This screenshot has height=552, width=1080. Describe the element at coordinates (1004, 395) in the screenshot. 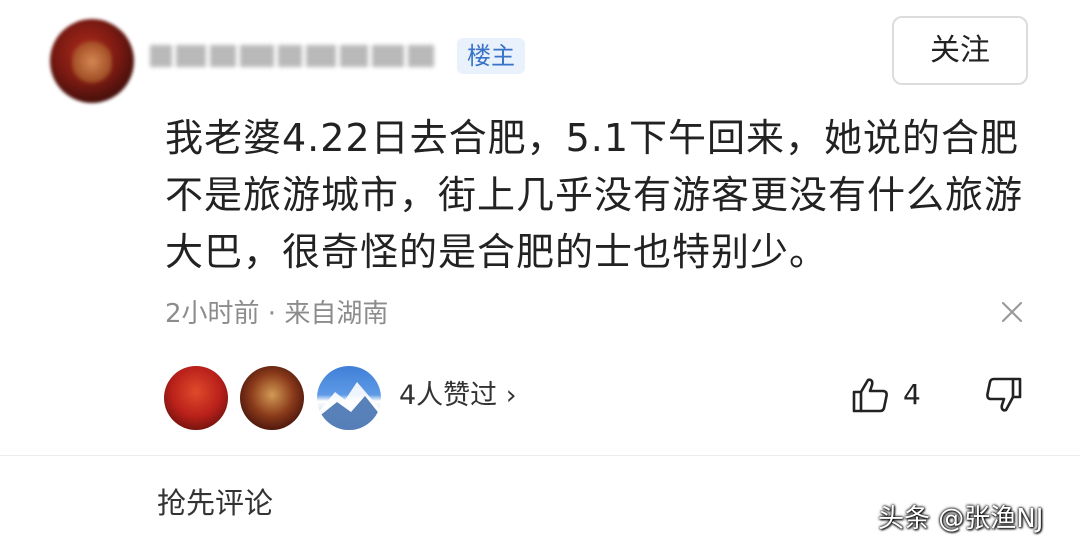

I see `thumb-down-icon` at that location.